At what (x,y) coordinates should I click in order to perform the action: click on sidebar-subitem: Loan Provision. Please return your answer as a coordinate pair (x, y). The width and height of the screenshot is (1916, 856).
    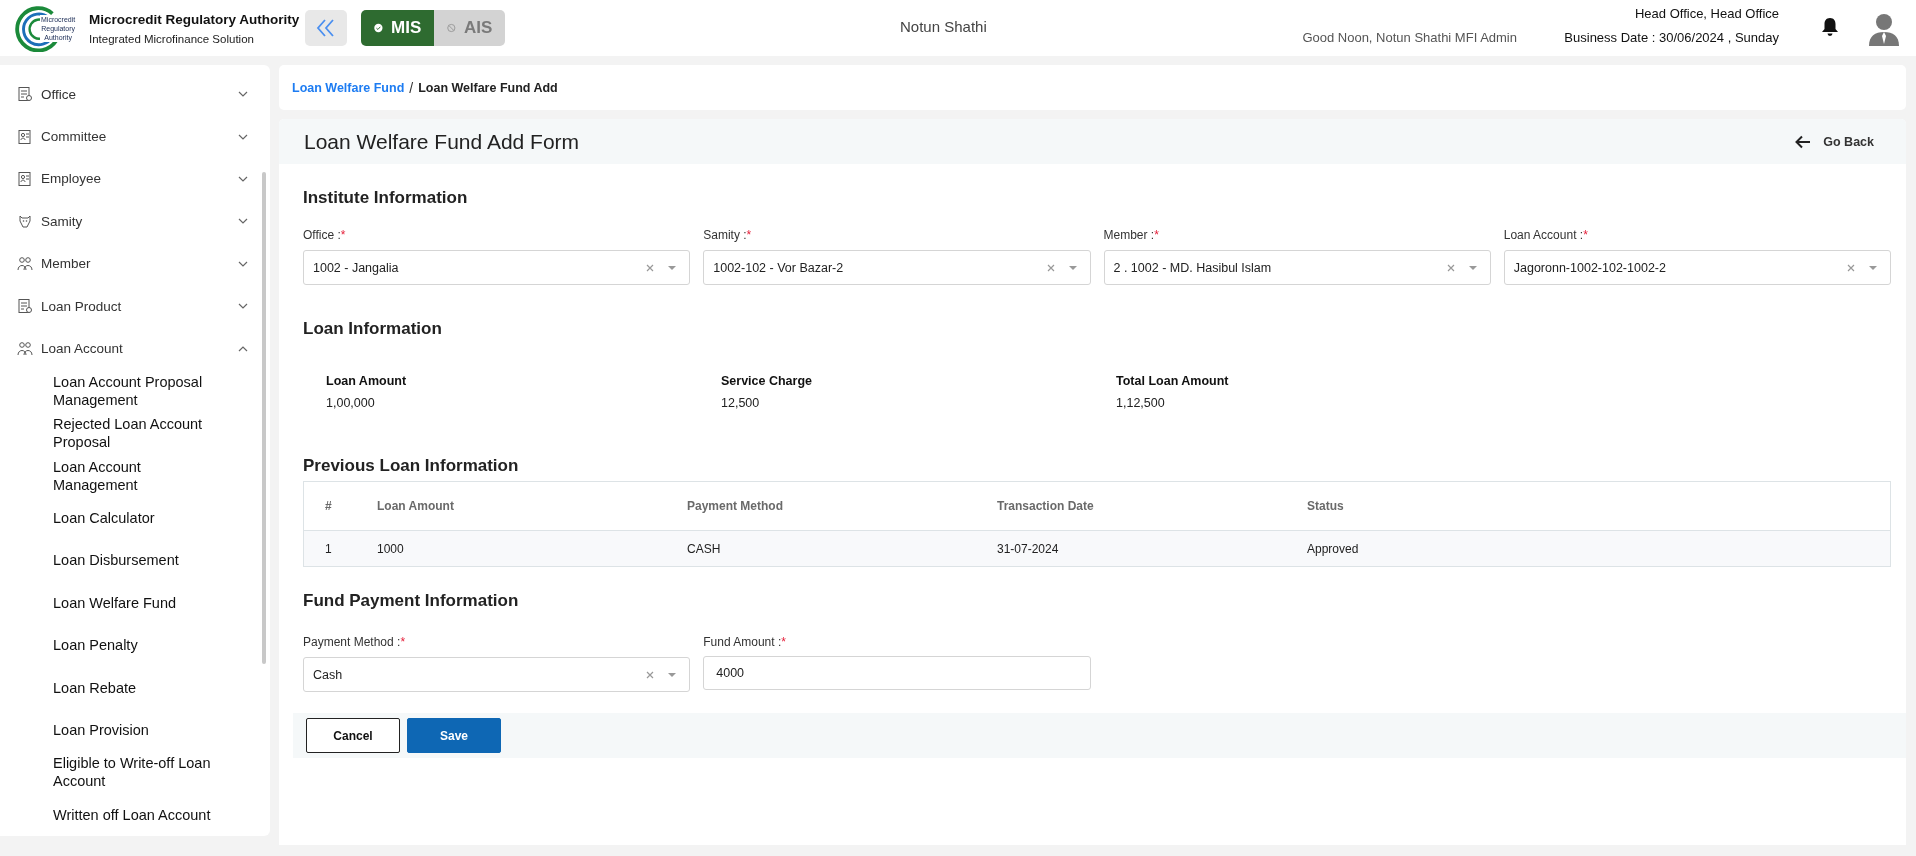
    Looking at the image, I should click on (101, 730).